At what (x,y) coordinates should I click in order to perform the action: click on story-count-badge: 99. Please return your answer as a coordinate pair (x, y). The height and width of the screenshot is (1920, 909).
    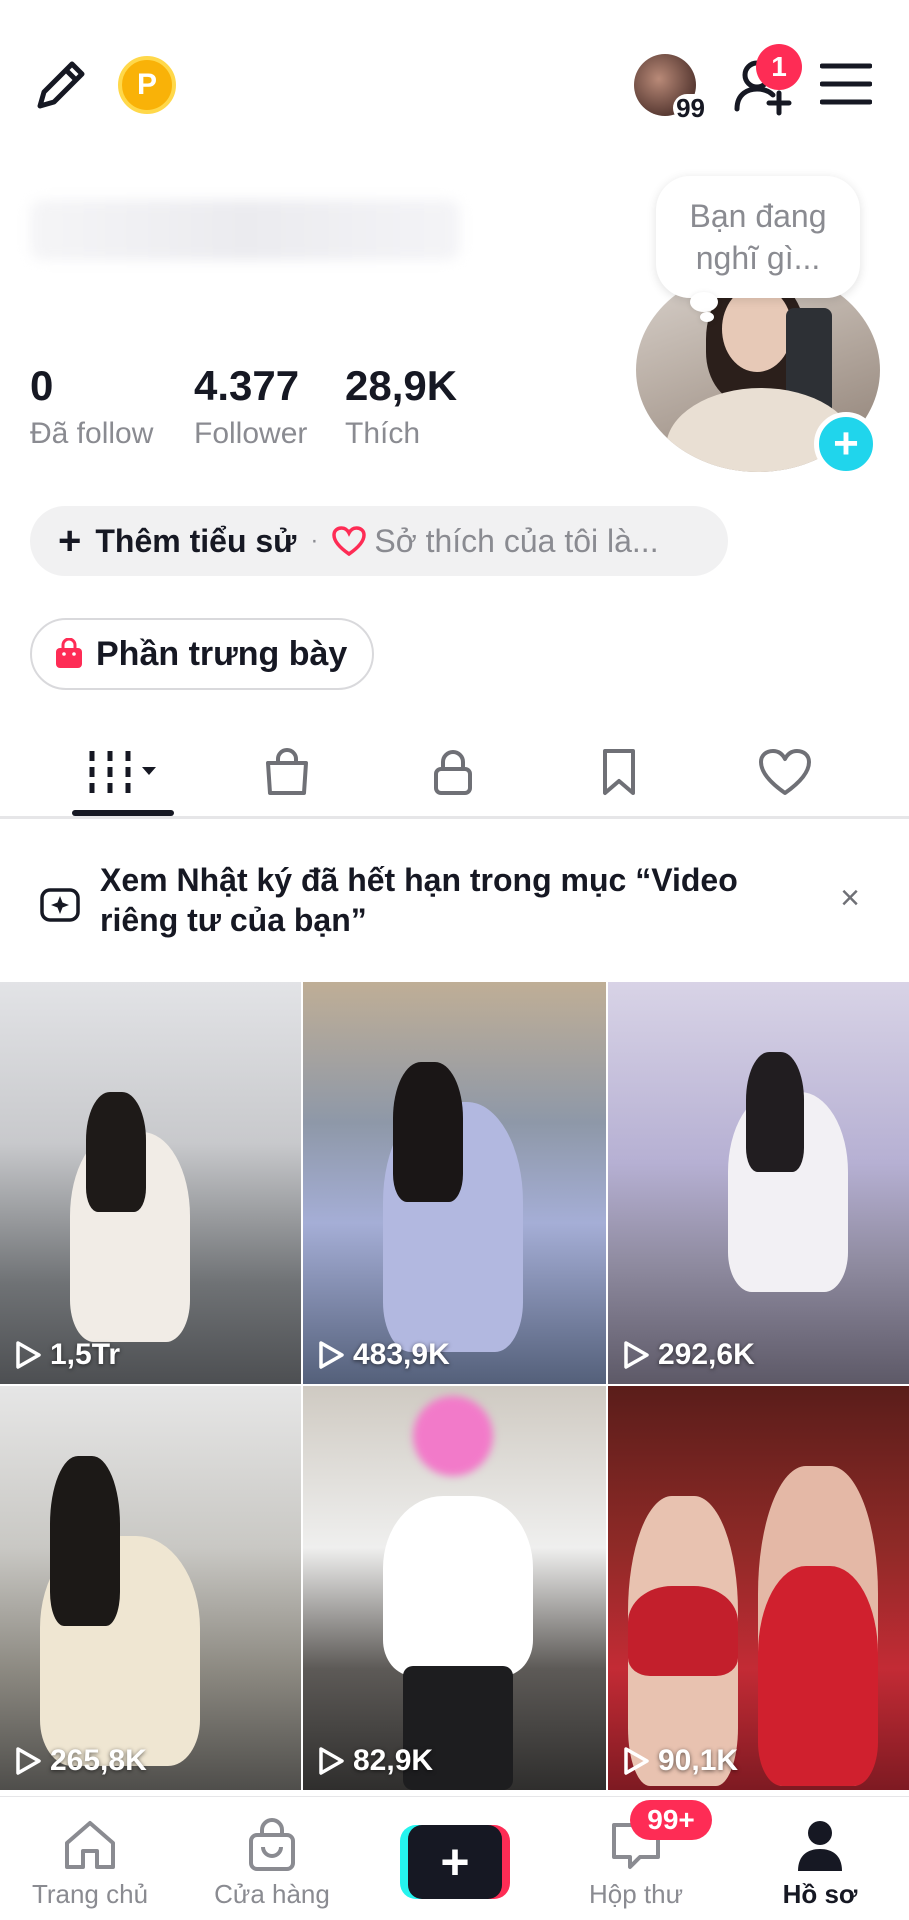
    Looking at the image, I should click on (690, 108).